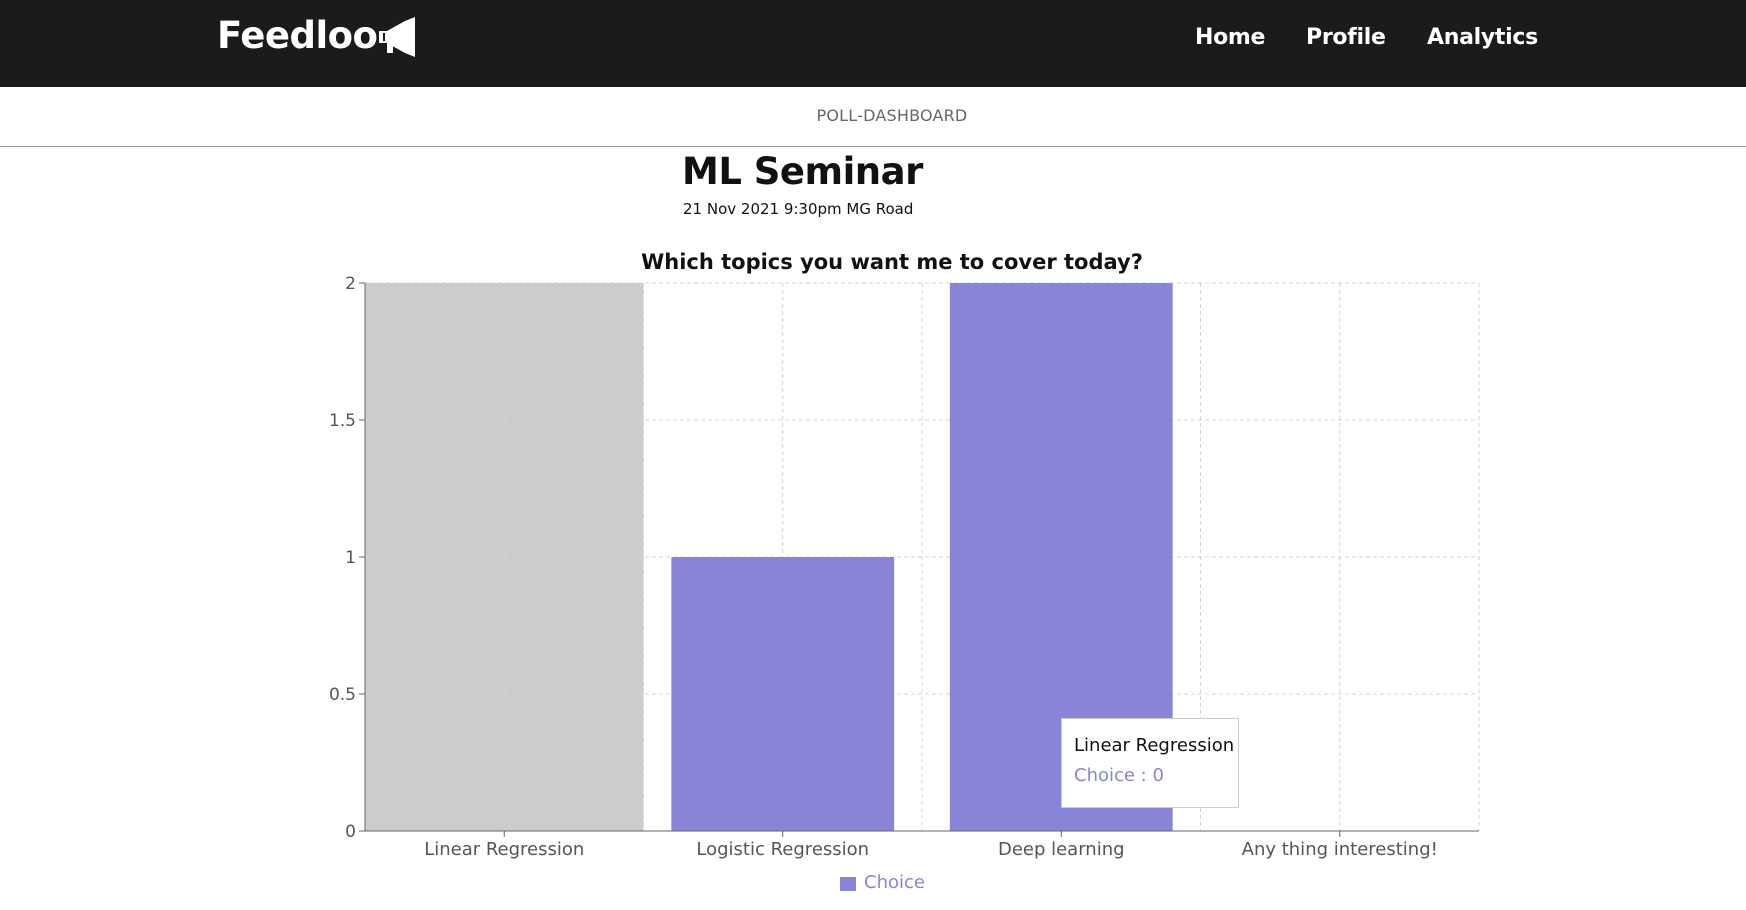 The image size is (1746, 910). What do you see at coordinates (350, 558) in the screenshot?
I see `y-tick-label: 1` at bounding box center [350, 558].